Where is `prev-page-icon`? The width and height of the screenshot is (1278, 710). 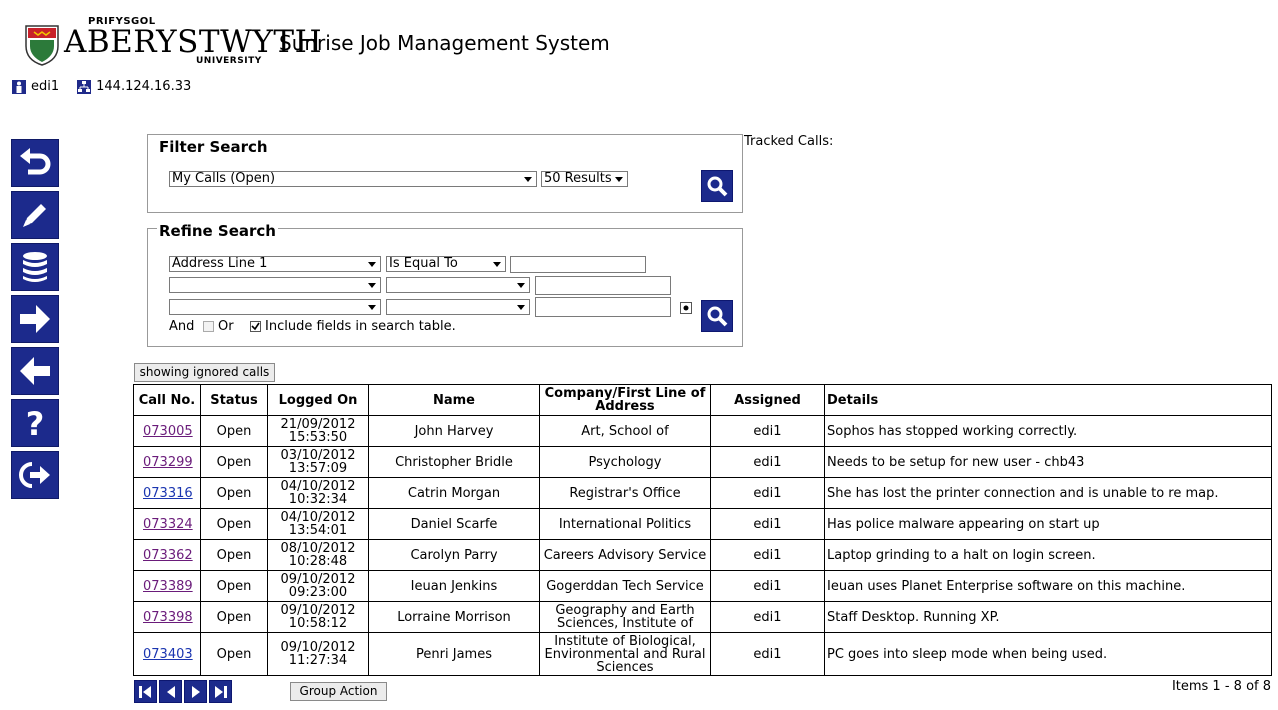
prev-page-icon is located at coordinates (170, 691).